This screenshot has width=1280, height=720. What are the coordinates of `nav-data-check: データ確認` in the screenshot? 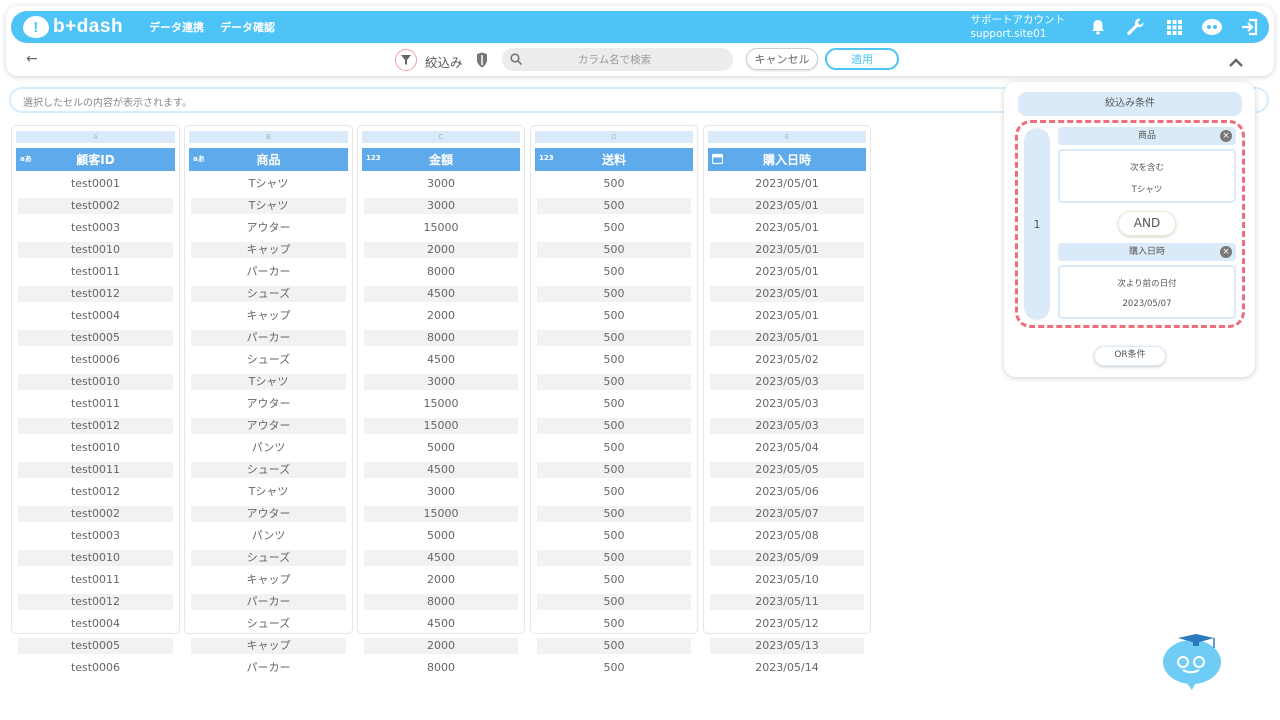 It's located at (247, 27).